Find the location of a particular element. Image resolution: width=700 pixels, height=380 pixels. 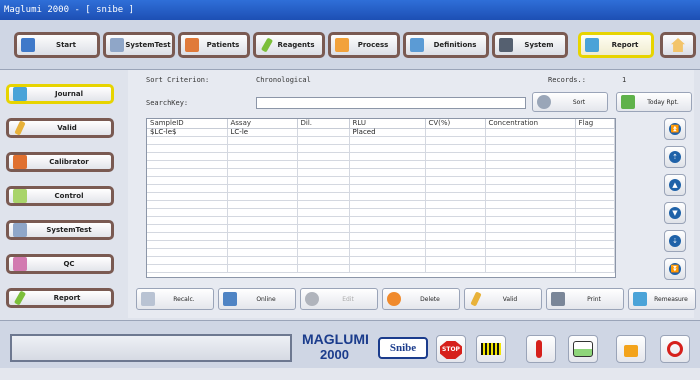

systemtest-label: SystemTest is located at coordinates (148, 45).